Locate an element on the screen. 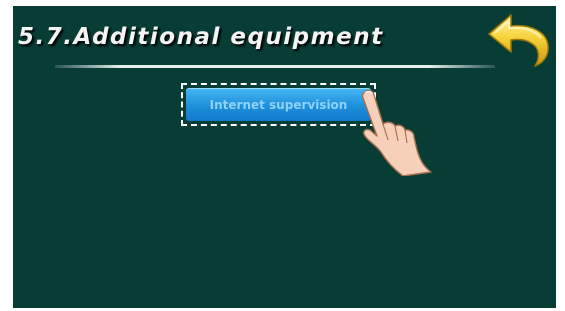 This screenshot has width=565, height=311. back-button is located at coordinates (520, 38).